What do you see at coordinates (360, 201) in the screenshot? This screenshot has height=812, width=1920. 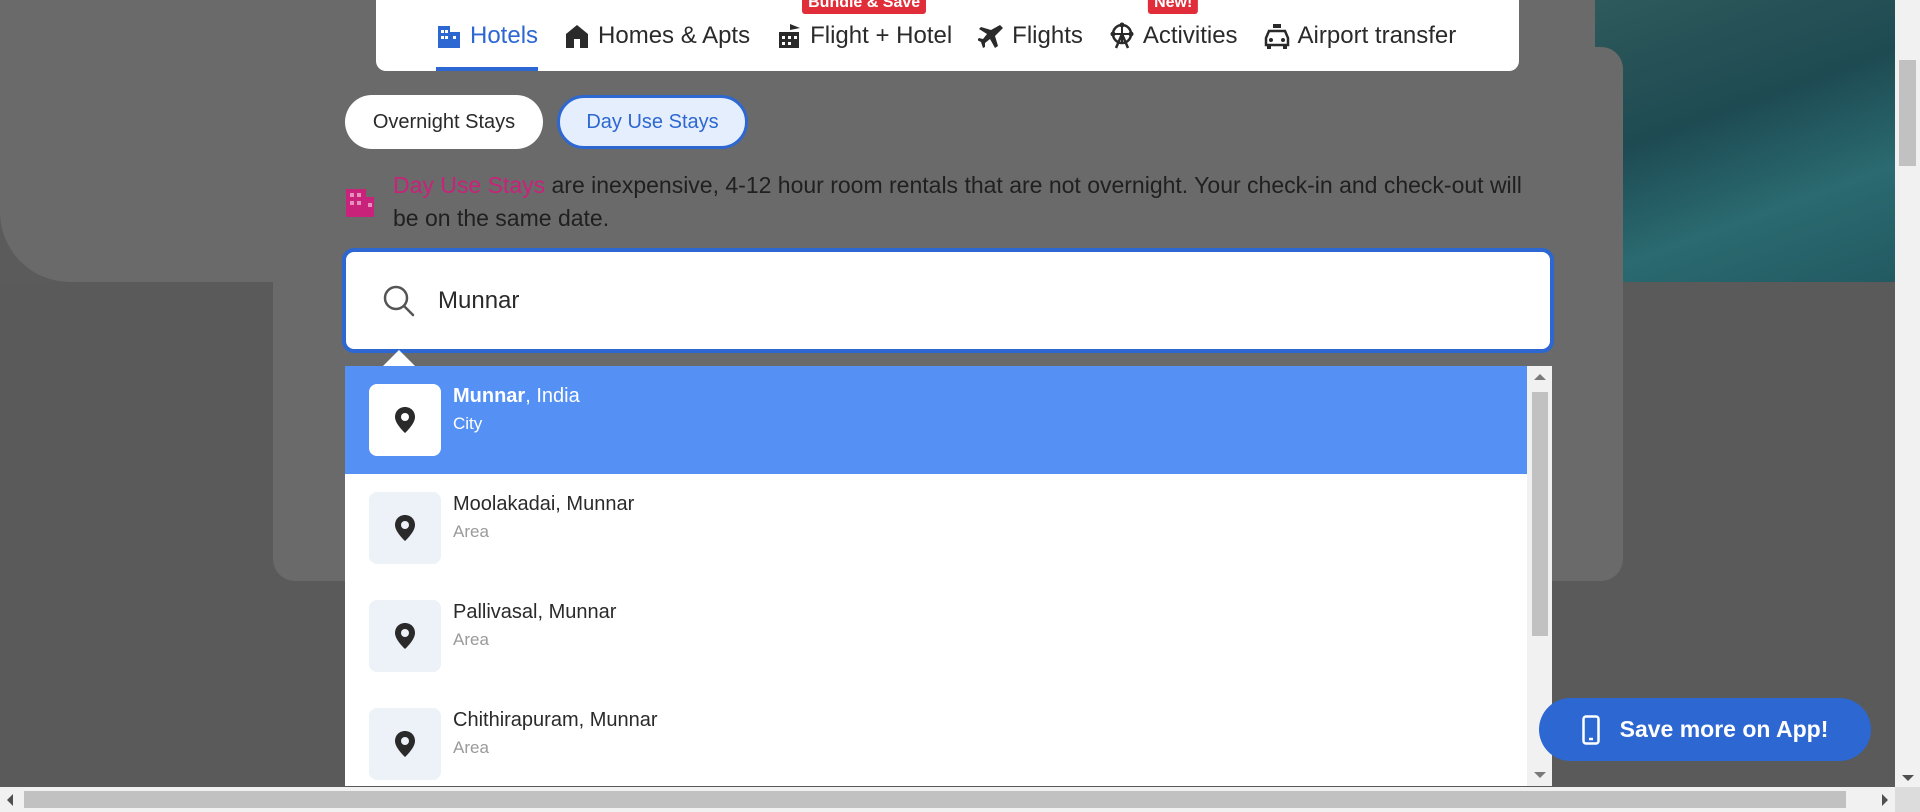 I see `day-use-hotel-icon` at bounding box center [360, 201].